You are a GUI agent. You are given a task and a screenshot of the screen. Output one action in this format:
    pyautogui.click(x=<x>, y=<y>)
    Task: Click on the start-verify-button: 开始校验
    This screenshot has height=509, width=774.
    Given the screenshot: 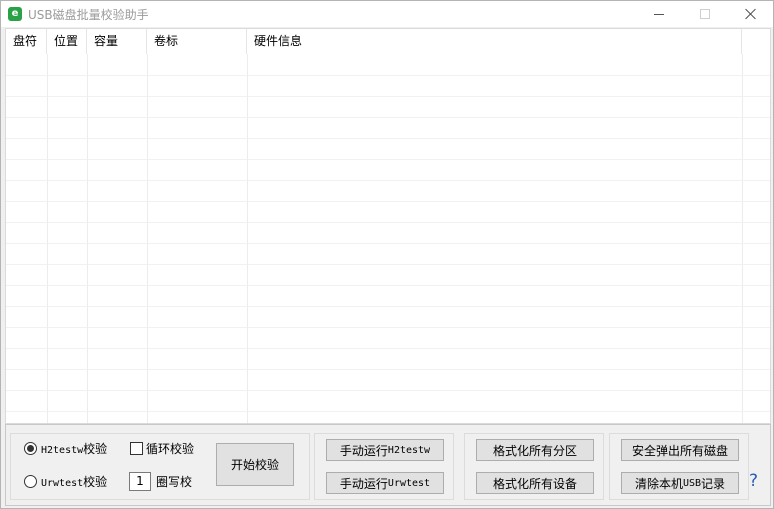 What is the action you would take?
    pyautogui.click(x=255, y=464)
    